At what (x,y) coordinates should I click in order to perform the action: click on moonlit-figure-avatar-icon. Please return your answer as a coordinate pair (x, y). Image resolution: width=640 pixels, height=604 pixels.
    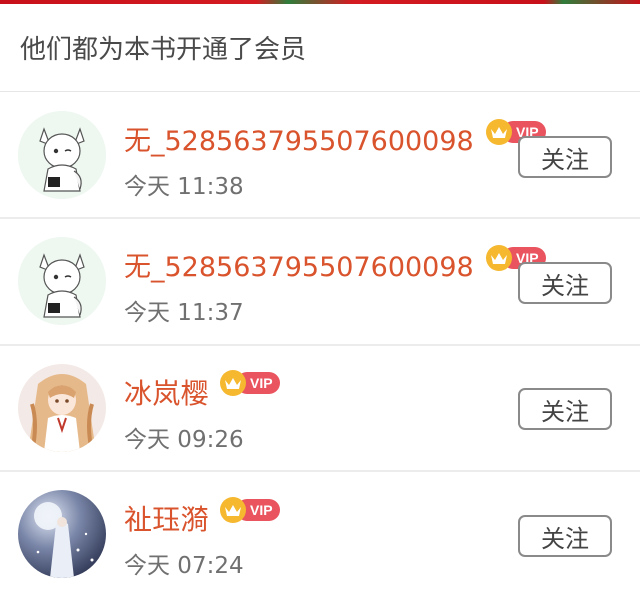
    Looking at the image, I should click on (62, 534).